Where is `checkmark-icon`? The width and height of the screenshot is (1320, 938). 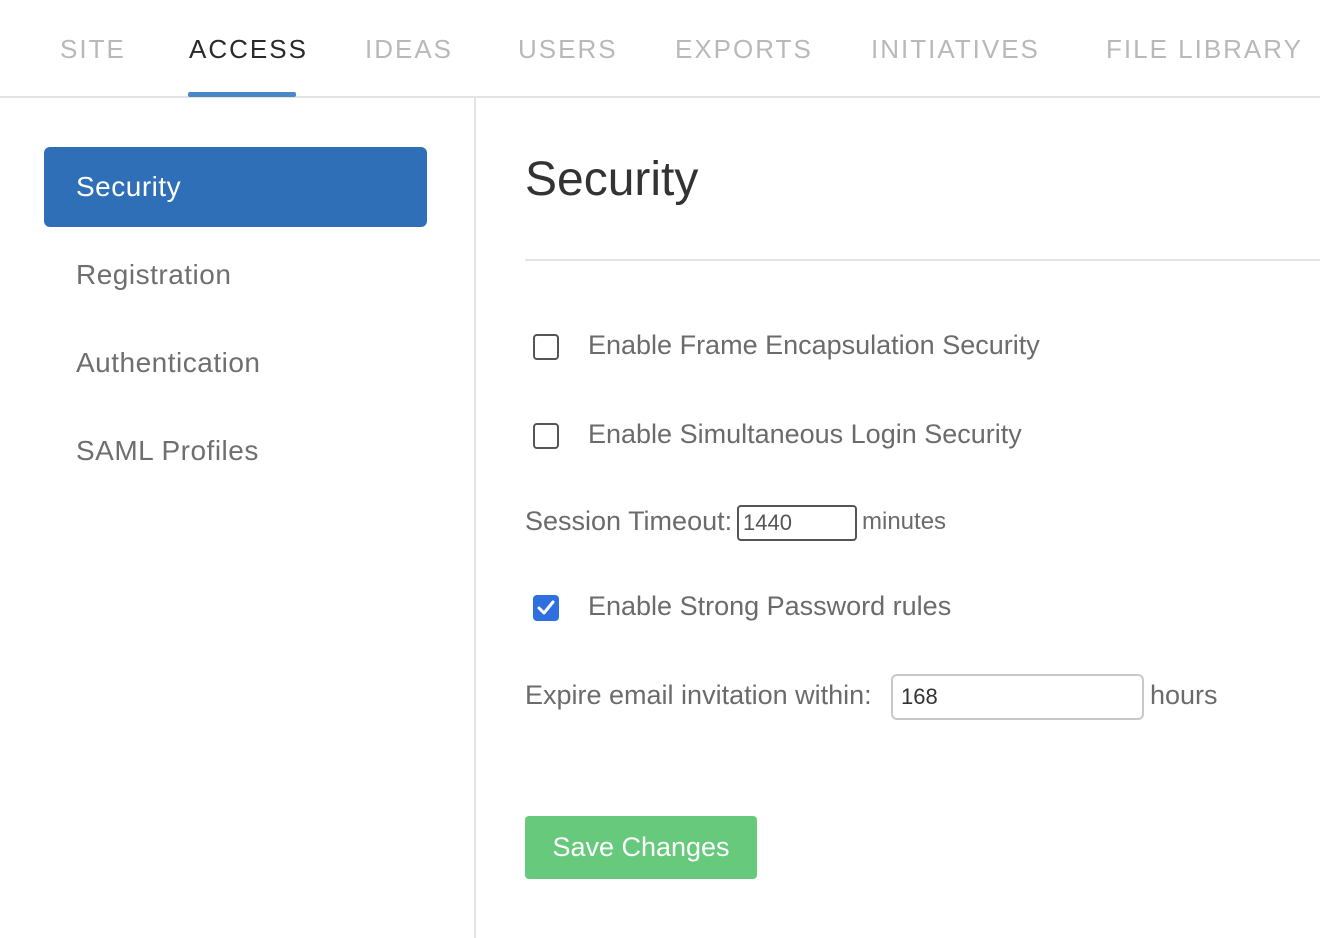 checkmark-icon is located at coordinates (546, 607).